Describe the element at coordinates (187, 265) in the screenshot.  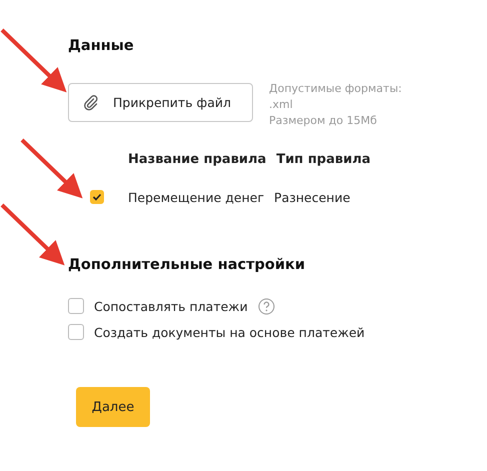
I see `section-title: Дополнительные настройки` at that location.